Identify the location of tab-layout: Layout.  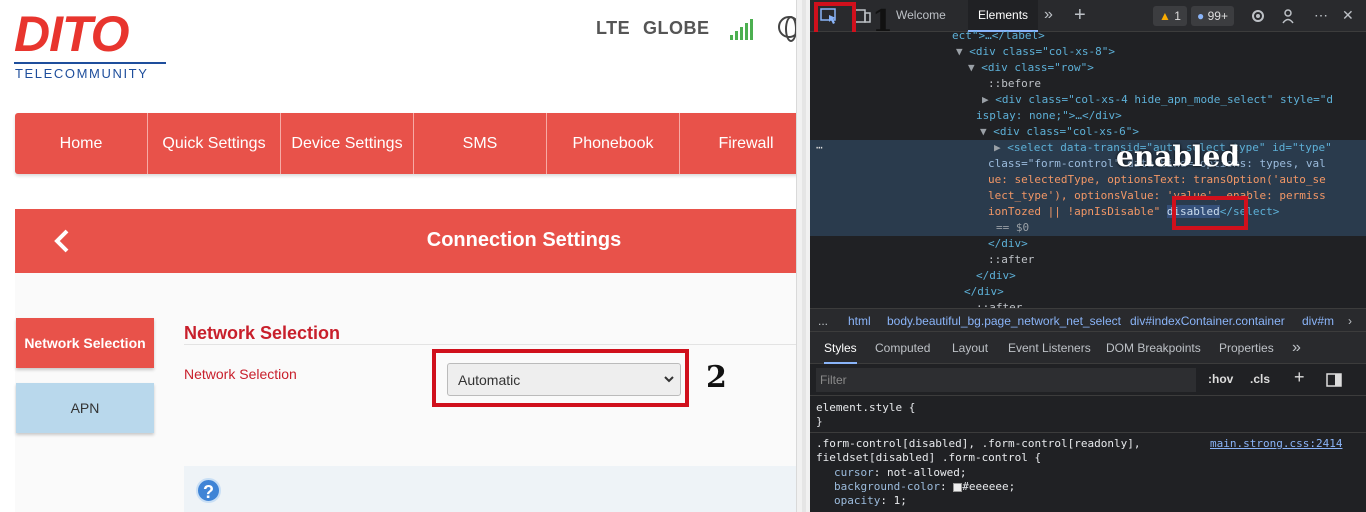
(970, 348).